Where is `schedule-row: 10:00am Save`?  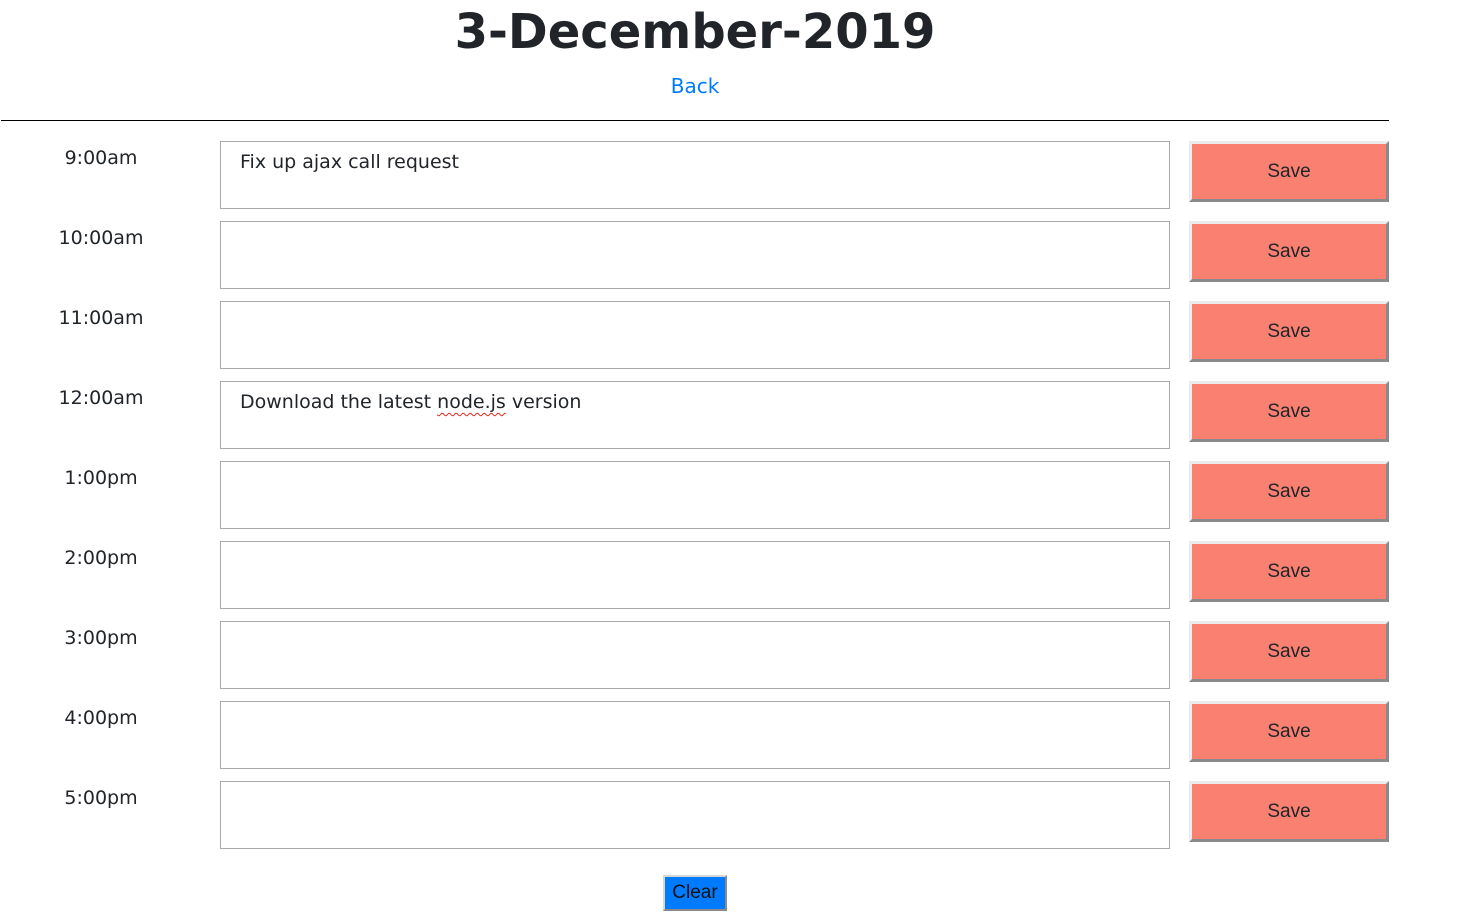 schedule-row: 10:00am Save is located at coordinates (695, 255).